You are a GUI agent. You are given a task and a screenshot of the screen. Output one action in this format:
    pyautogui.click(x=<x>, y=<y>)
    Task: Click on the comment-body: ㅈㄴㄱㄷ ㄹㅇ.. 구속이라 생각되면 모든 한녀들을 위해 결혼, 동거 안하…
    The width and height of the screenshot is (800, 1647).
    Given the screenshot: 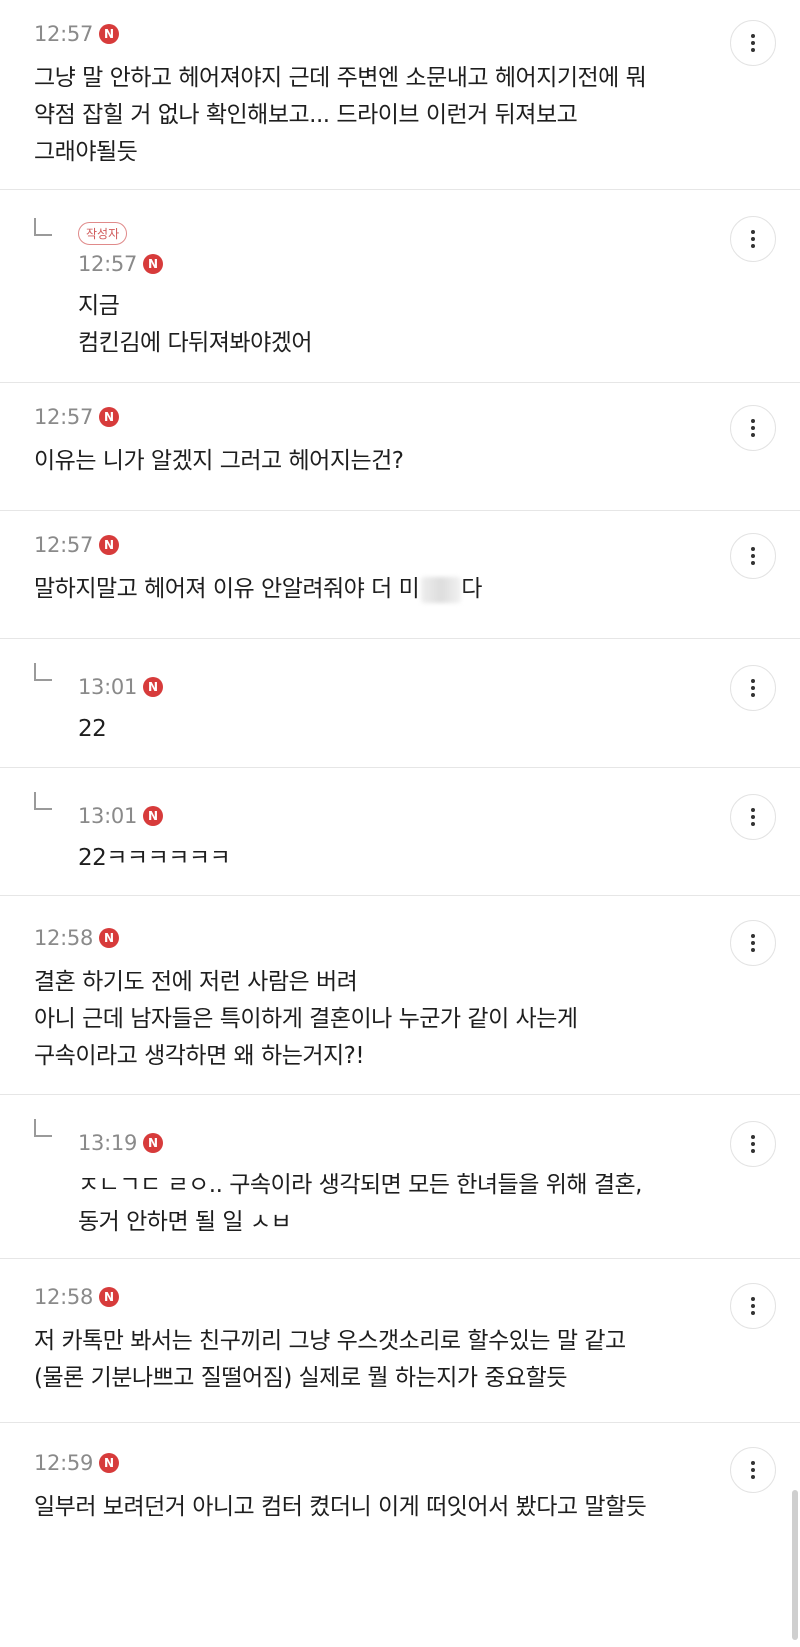 What is the action you would take?
    pyautogui.click(x=360, y=1204)
    